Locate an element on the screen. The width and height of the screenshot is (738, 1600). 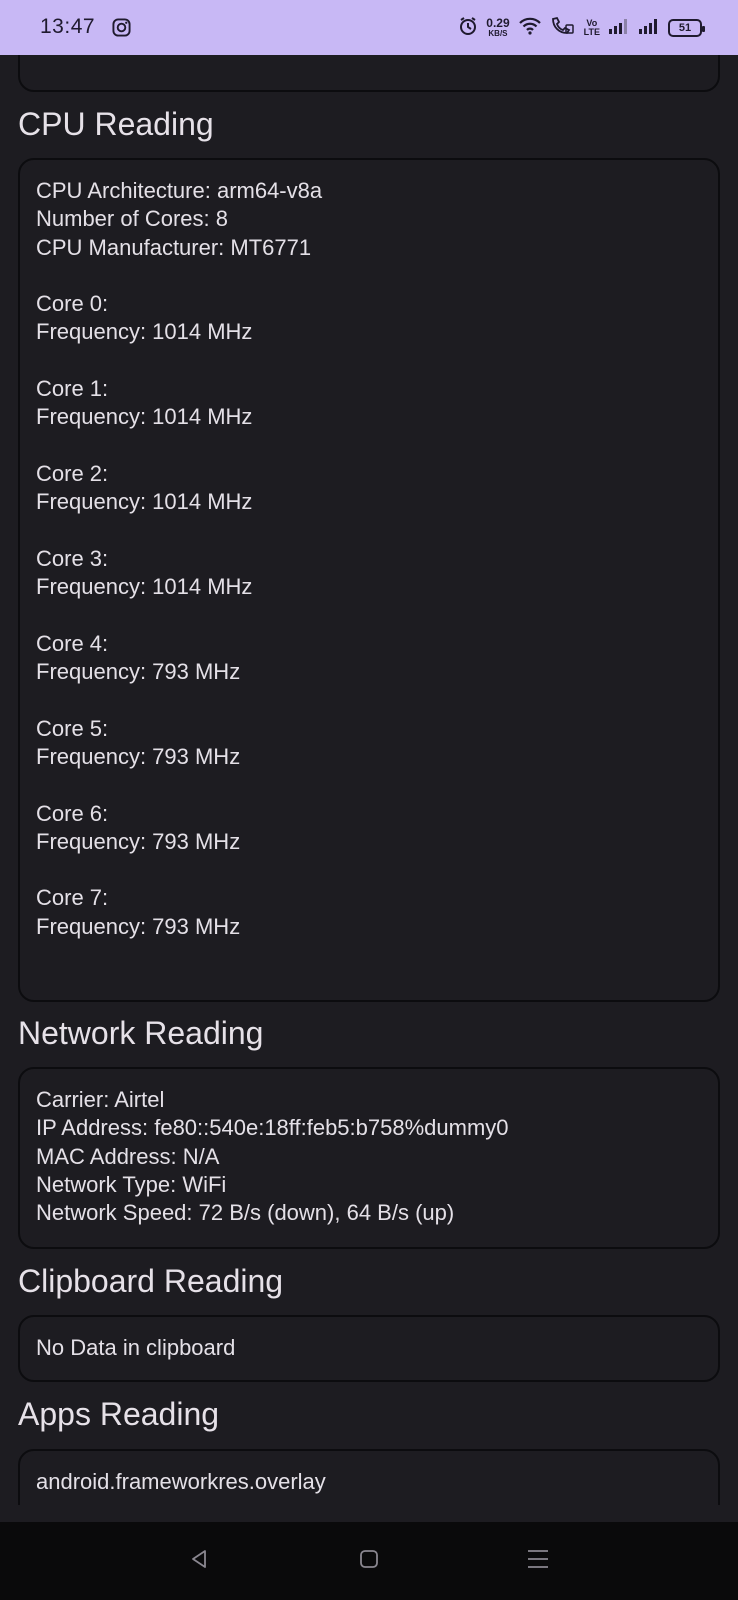
status-bar: 13:47 0.29 KB/S Vo LTE 51 is located at coordinates (369, 27).